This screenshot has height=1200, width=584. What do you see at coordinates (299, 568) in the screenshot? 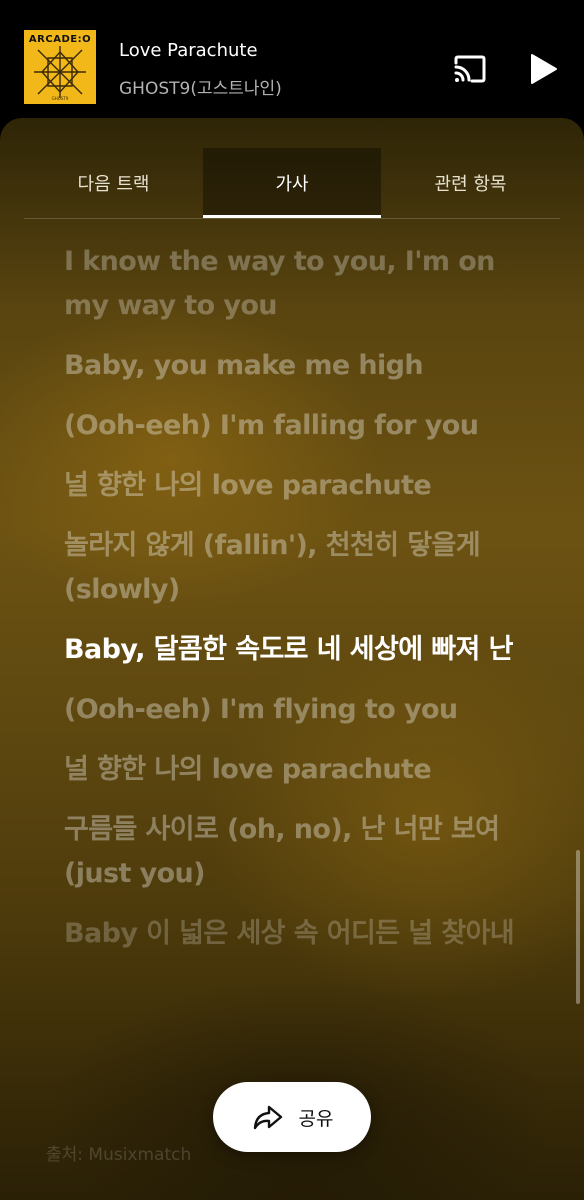
I see `lyric-line: 놀라지 않게 (fallin'), 천천히 닿을게 (slowly)` at bounding box center [299, 568].